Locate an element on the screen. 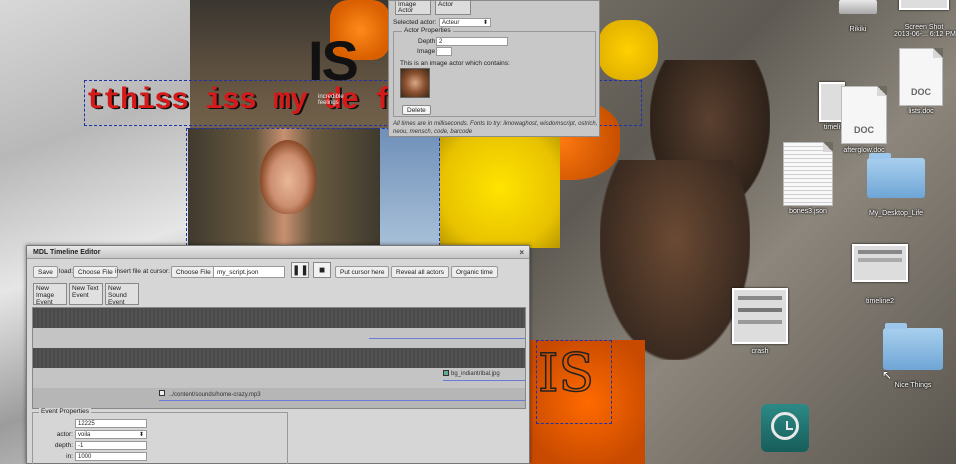 Image resolution: width=956 pixels, height=464 pixels. title-text-actor: tthiss iss my de fe is located at coordinates (248, 101).